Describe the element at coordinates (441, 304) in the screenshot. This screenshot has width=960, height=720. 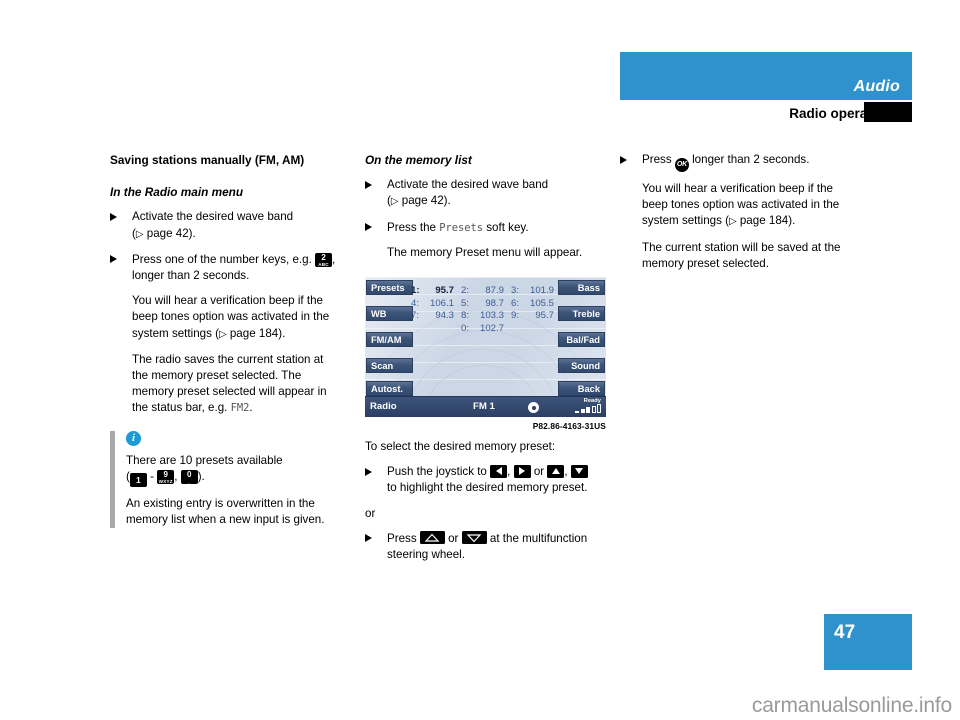
I see `preset-frequency: 106.1` at that location.